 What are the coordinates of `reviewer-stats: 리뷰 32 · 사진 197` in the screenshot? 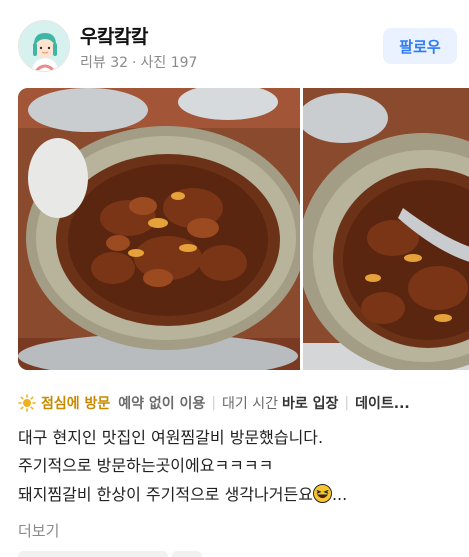 It's located at (138, 62).